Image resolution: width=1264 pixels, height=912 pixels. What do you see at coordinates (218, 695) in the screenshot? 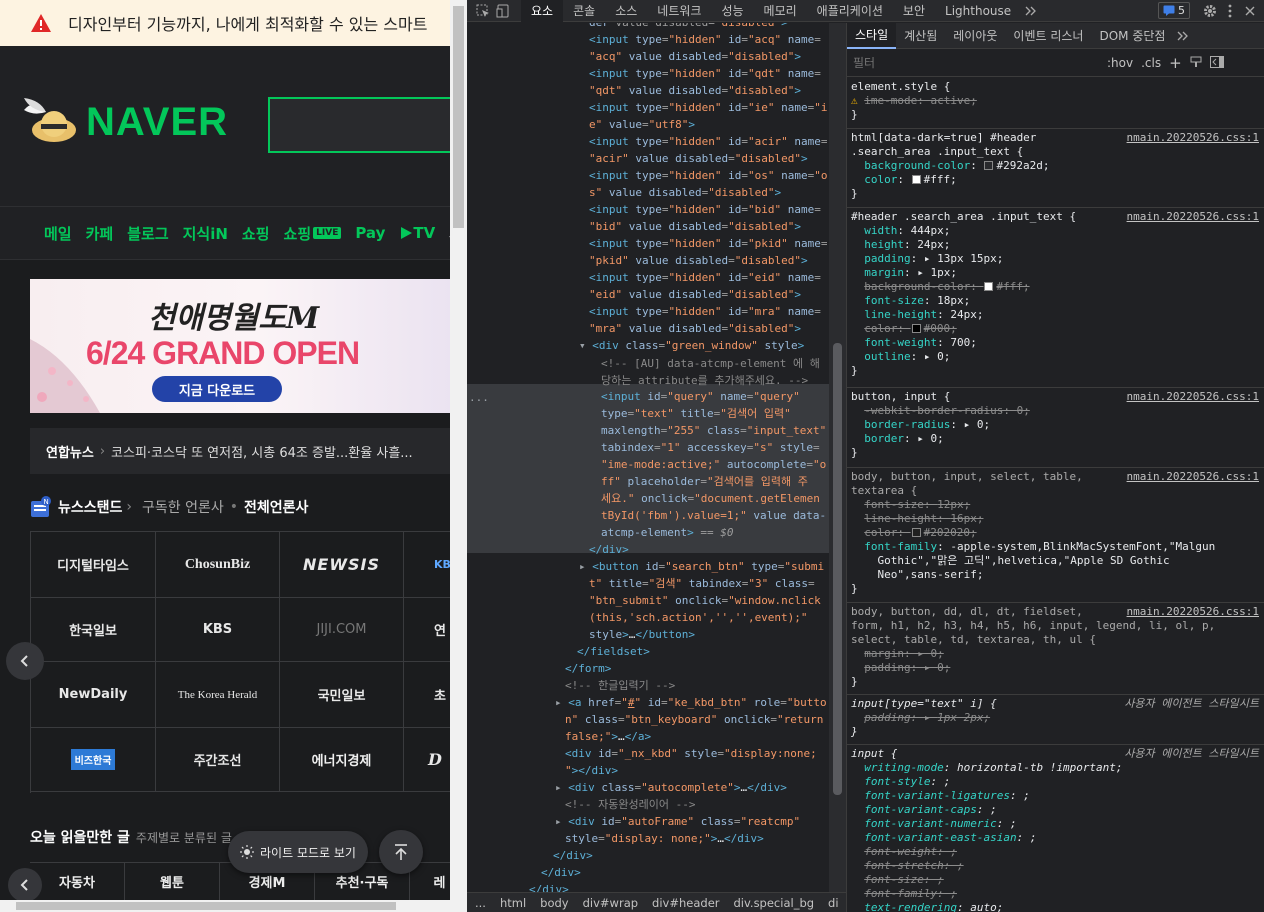
I see `press-cell: The Korea Herald` at bounding box center [218, 695].